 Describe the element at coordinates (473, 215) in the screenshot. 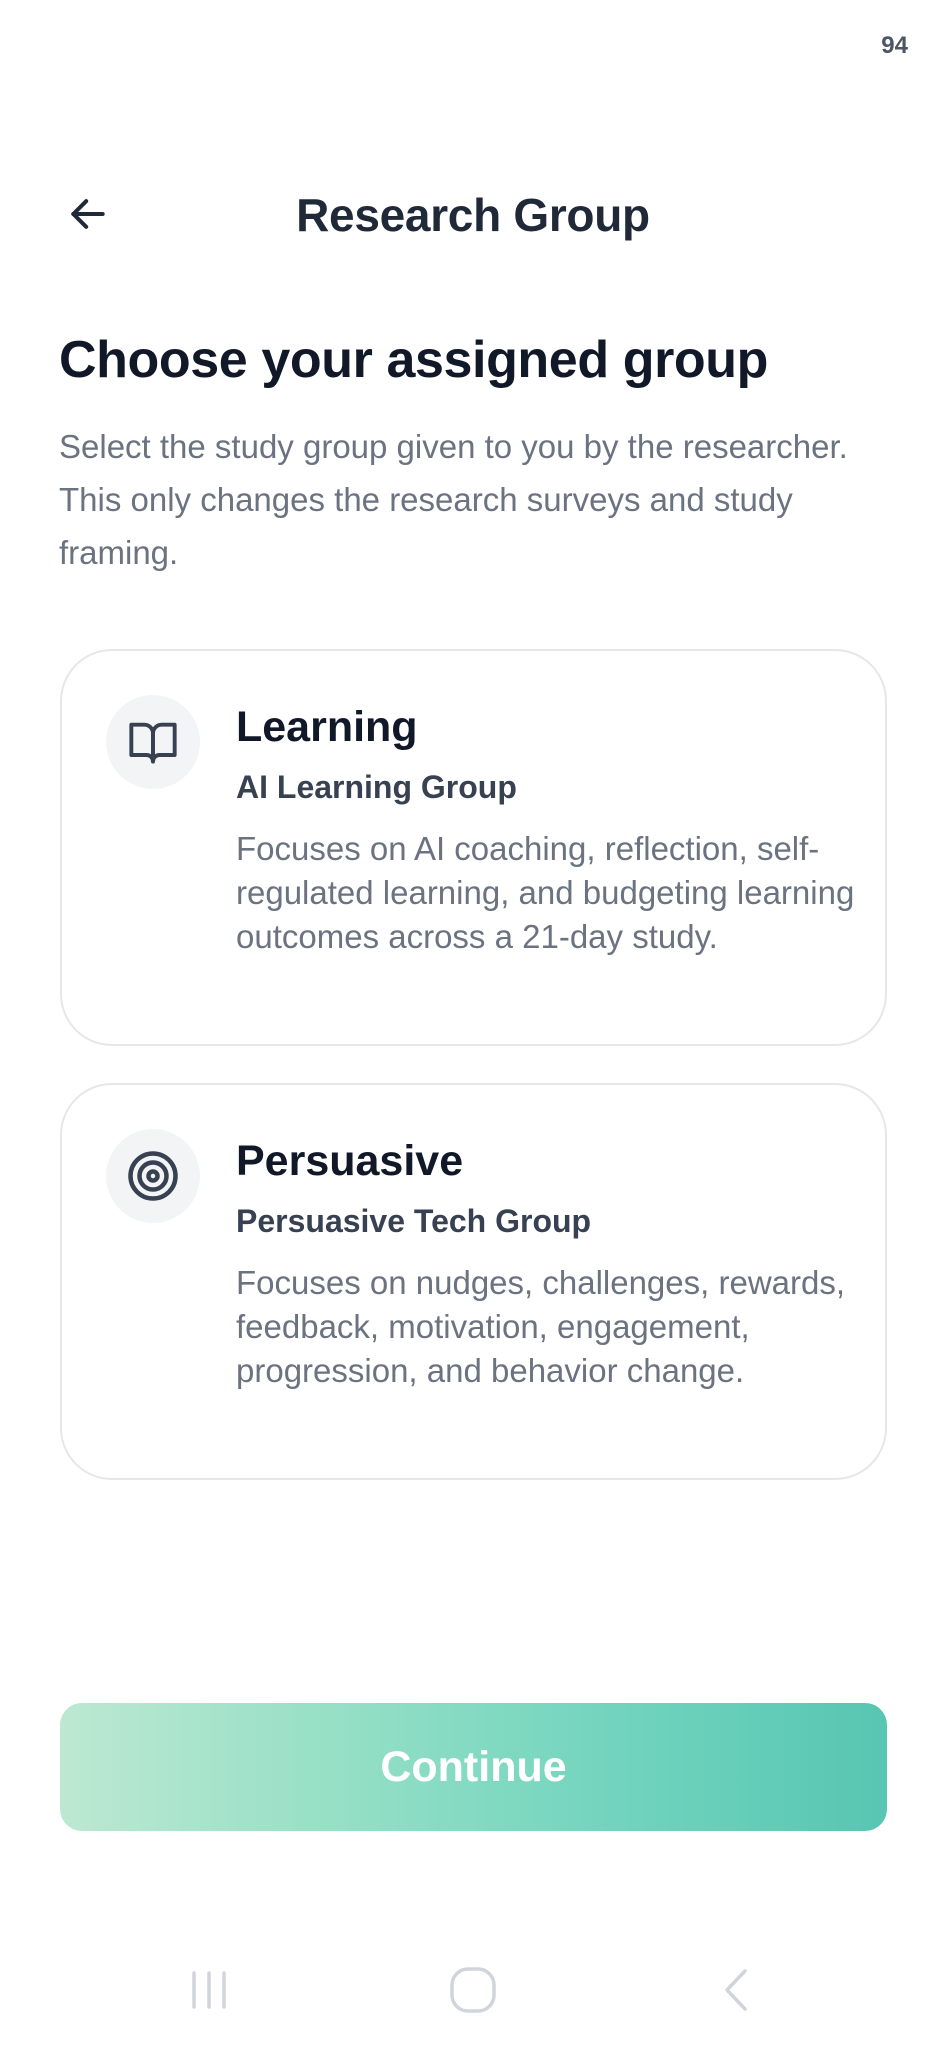

I see `page-title: Research Group` at that location.